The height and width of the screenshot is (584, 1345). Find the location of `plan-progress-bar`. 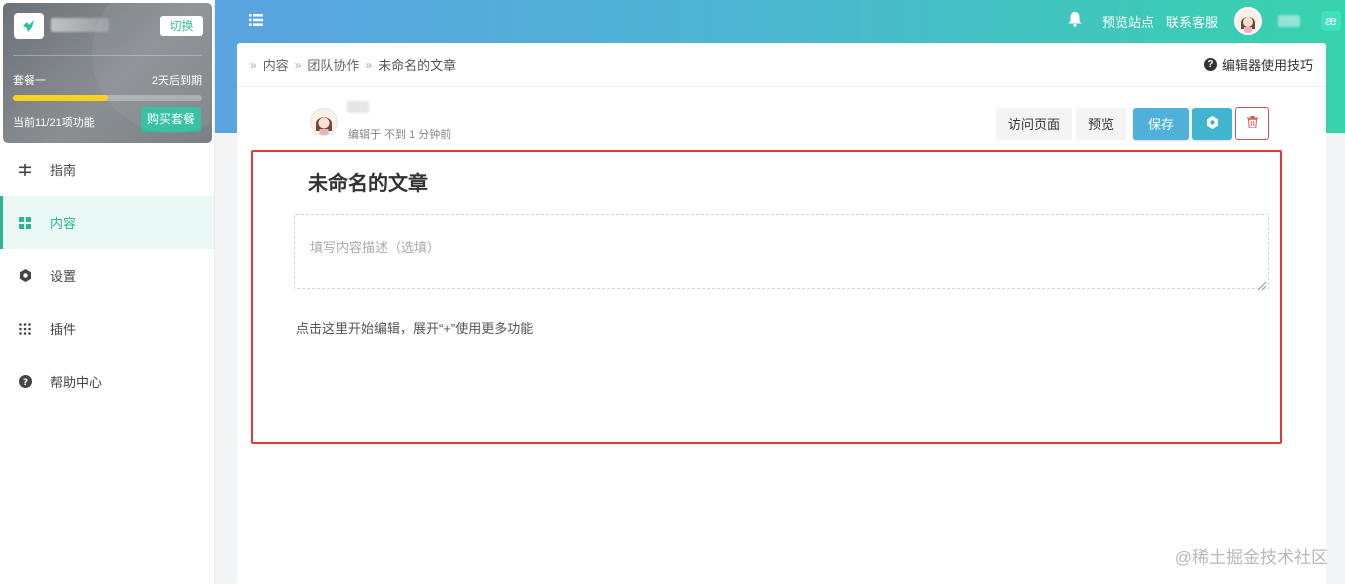

plan-progress-bar is located at coordinates (107, 98).